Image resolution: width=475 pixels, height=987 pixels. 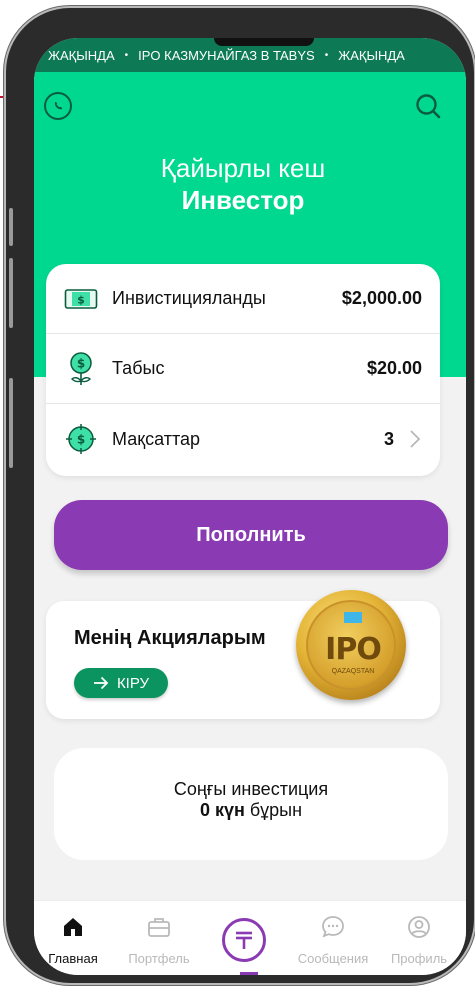 I want to click on volume-down-button, so click(x=11, y=293).